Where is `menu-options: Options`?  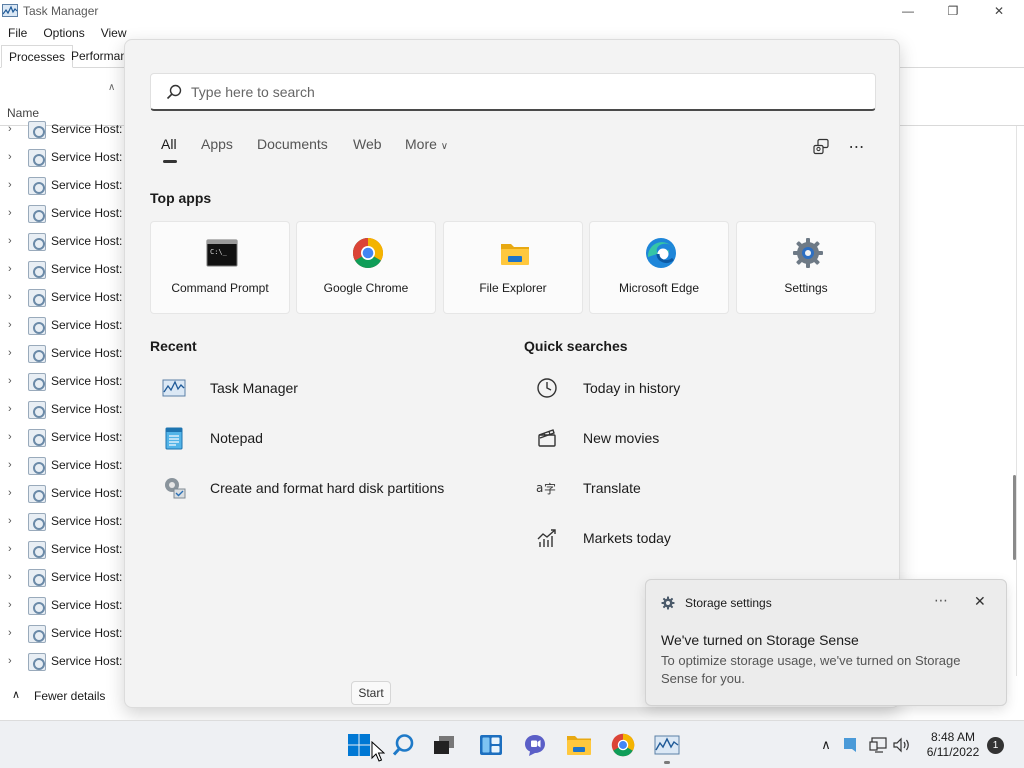 menu-options: Options is located at coordinates (63, 33).